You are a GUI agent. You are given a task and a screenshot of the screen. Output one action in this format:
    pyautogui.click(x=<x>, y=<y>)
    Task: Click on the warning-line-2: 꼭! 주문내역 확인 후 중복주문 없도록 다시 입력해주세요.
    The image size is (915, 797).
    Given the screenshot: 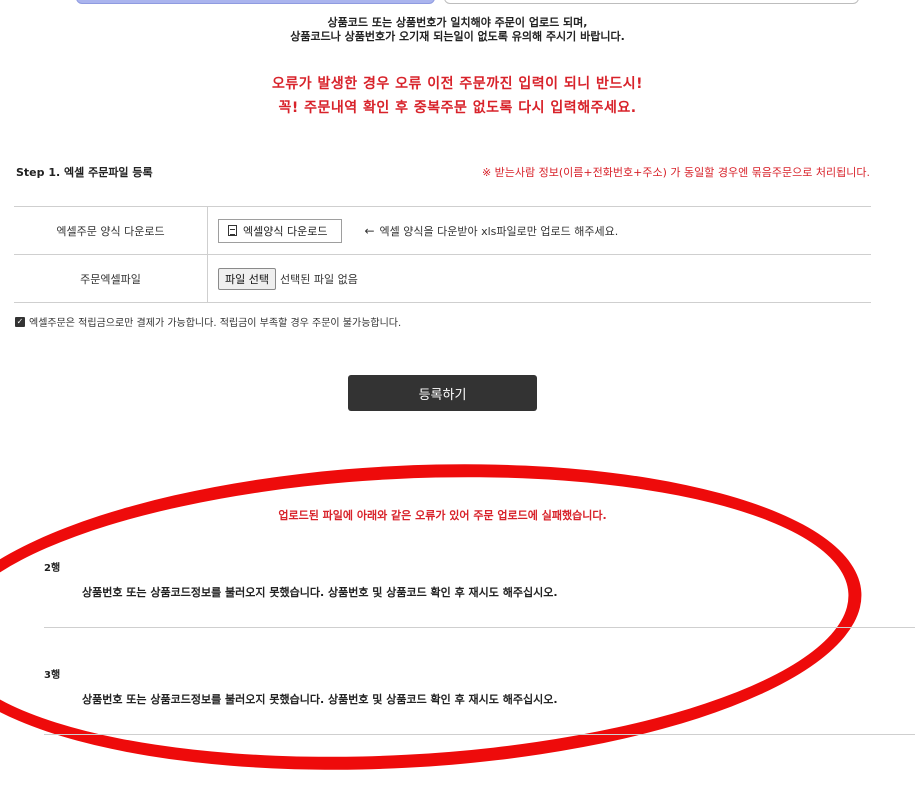 What is the action you would take?
    pyautogui.click(x=457, y=108)
    